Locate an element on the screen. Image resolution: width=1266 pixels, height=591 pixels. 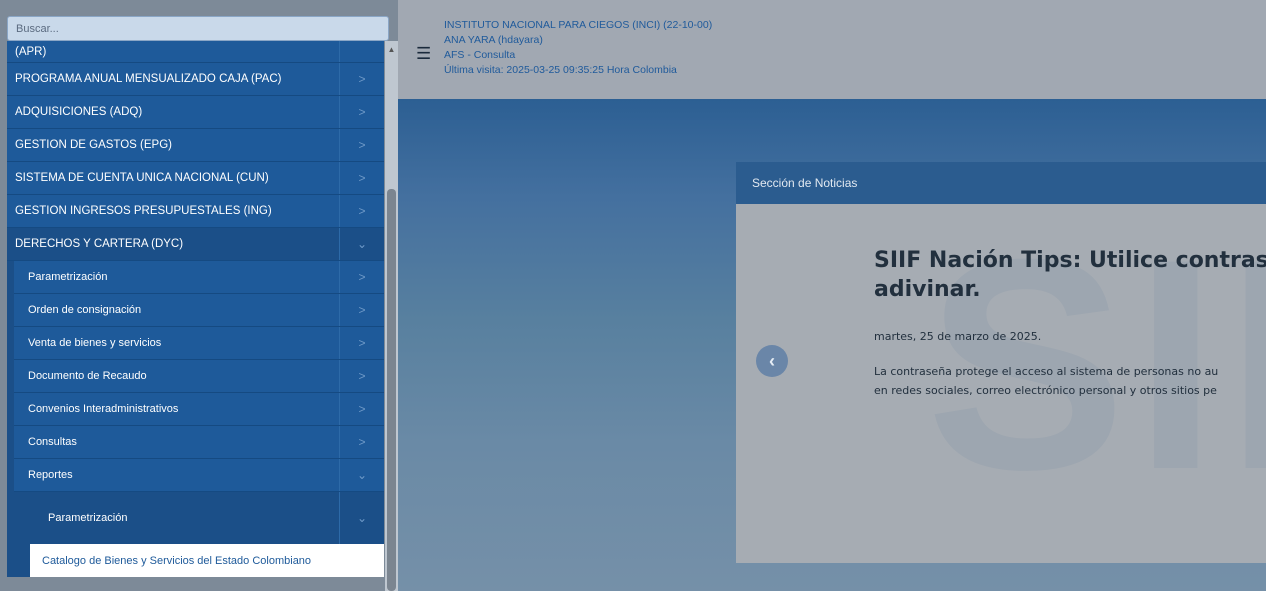
menu-item-epg: GESTION DE GASTOS (EPG) > is located at coordinates (195, 145).